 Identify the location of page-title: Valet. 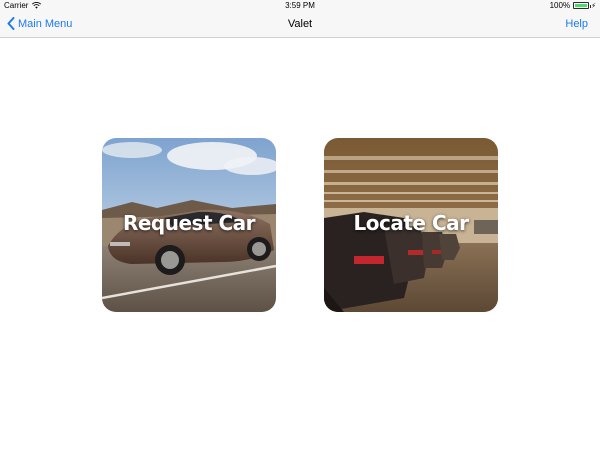
(300, 24).